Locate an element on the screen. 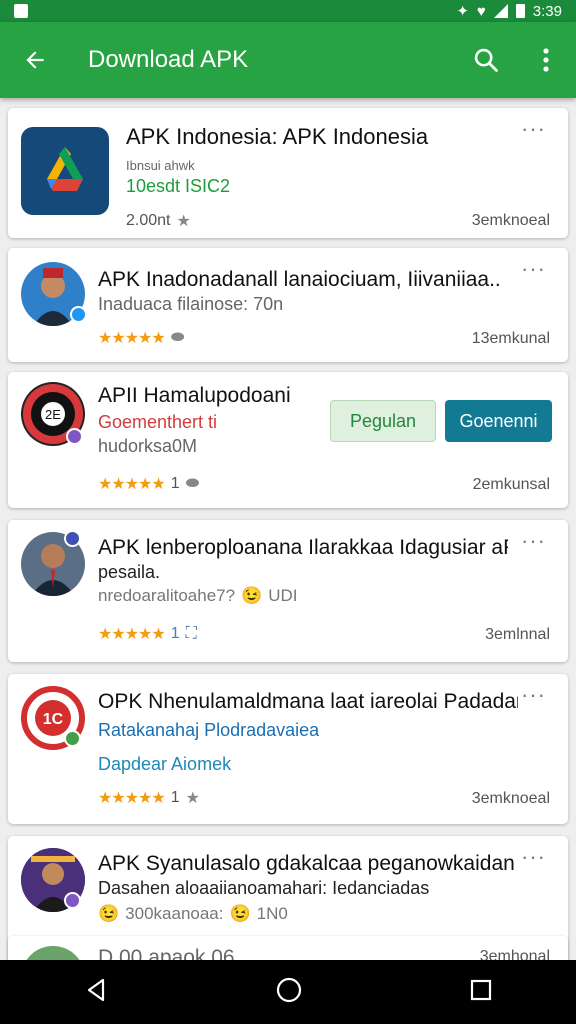  app-subtitle: Ratakanahaj Plodradavaiea is located at coordinates (209, 730).